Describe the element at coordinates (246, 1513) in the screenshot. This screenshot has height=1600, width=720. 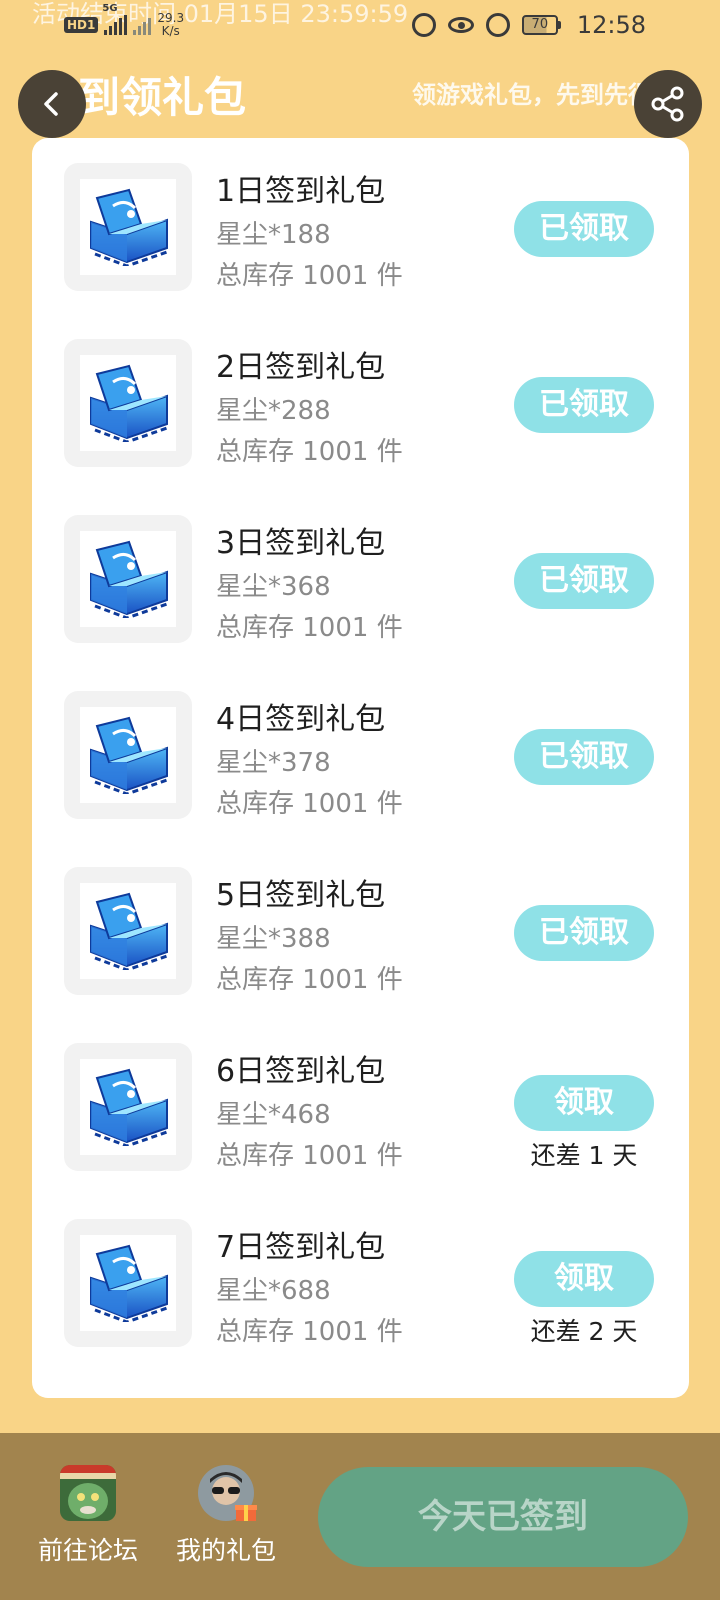
I see `gift-box-icon` at that location.